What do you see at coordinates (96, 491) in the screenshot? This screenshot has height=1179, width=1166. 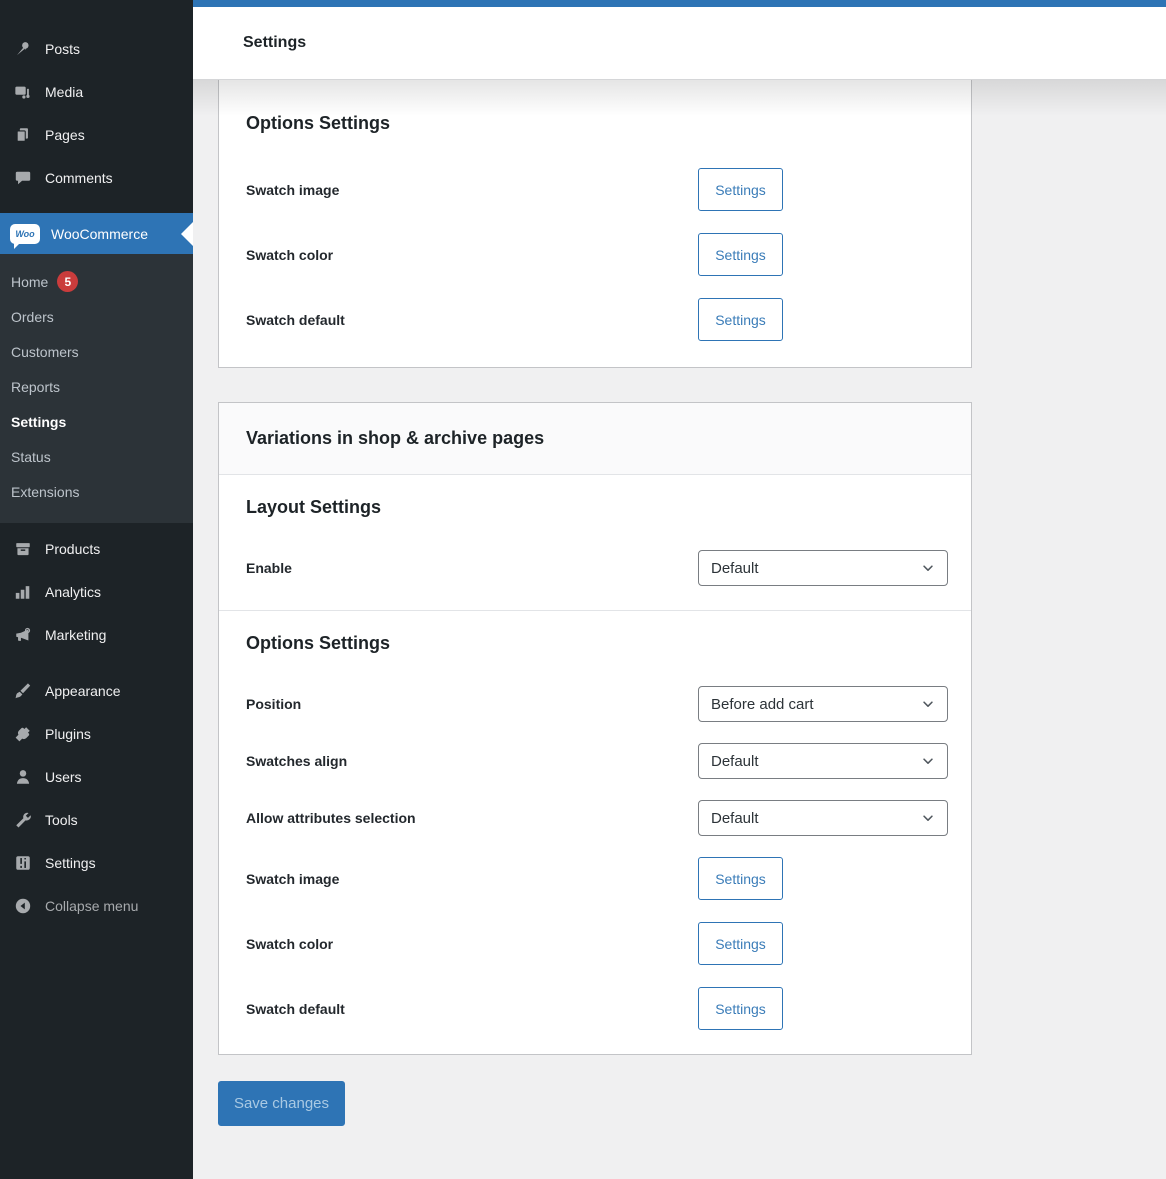 I see `submenu-item-extensions: Extensions` at bounding box center [96, 491].